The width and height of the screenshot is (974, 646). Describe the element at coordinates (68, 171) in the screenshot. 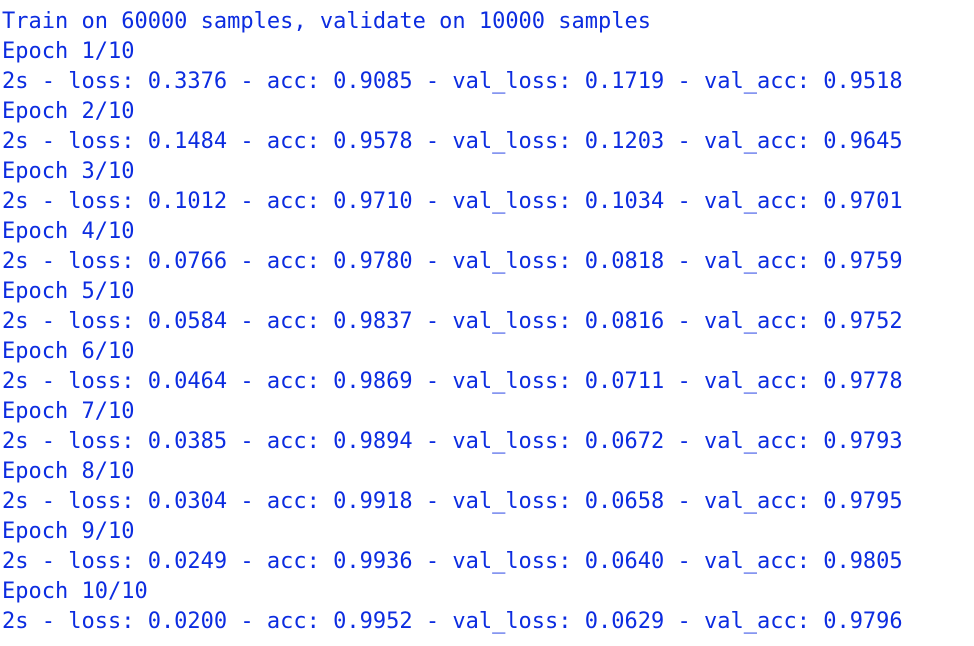

I see `epoch-label: Epoch 3/10` at that location.